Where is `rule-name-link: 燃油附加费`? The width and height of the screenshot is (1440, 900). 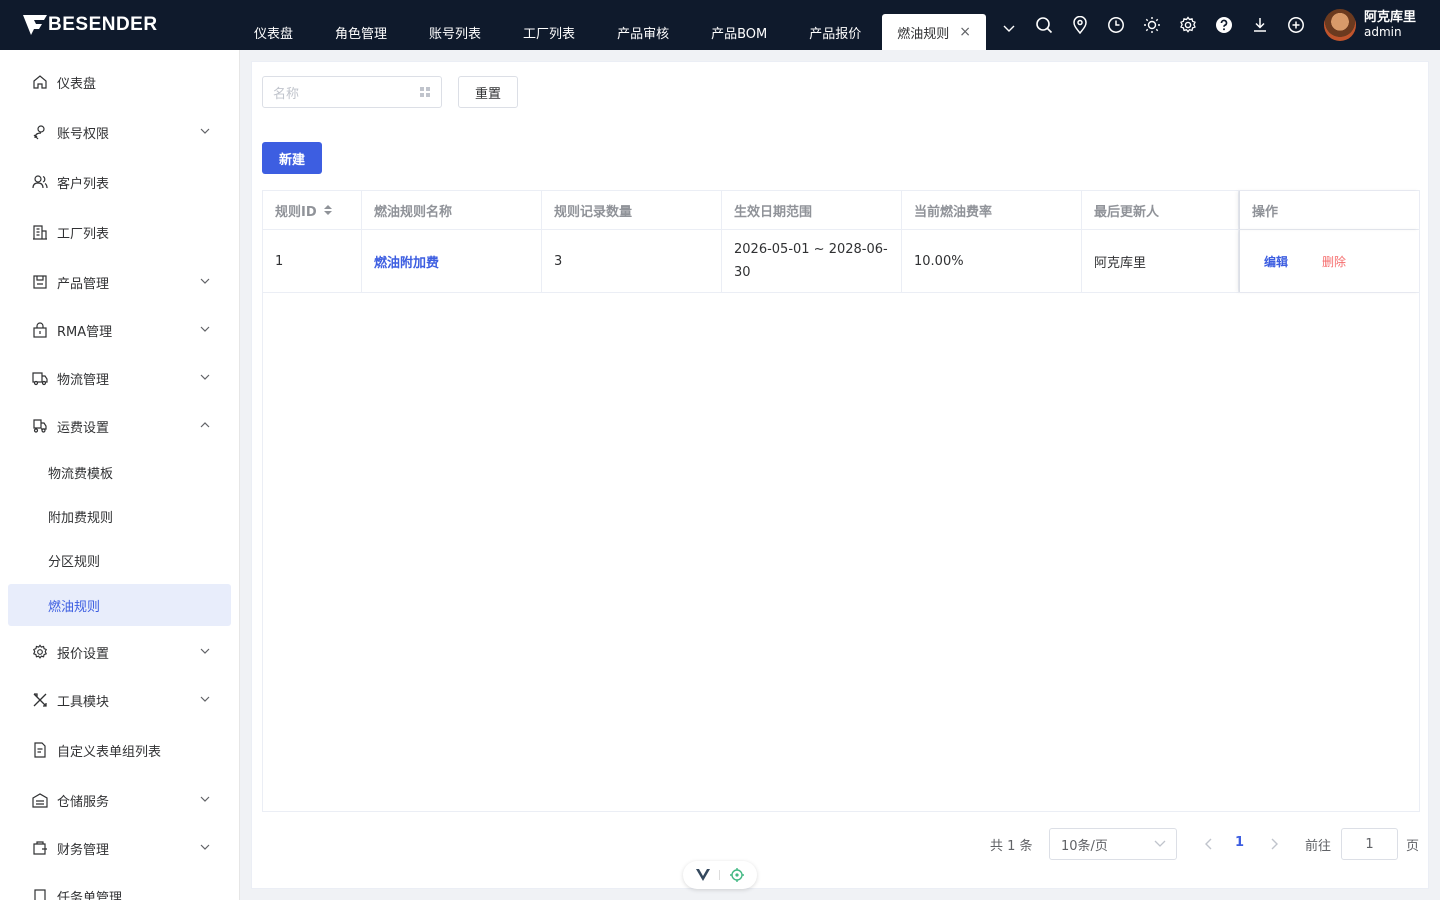
rule-name-link: 燃油附加费 is located at coordinates (406, 261).